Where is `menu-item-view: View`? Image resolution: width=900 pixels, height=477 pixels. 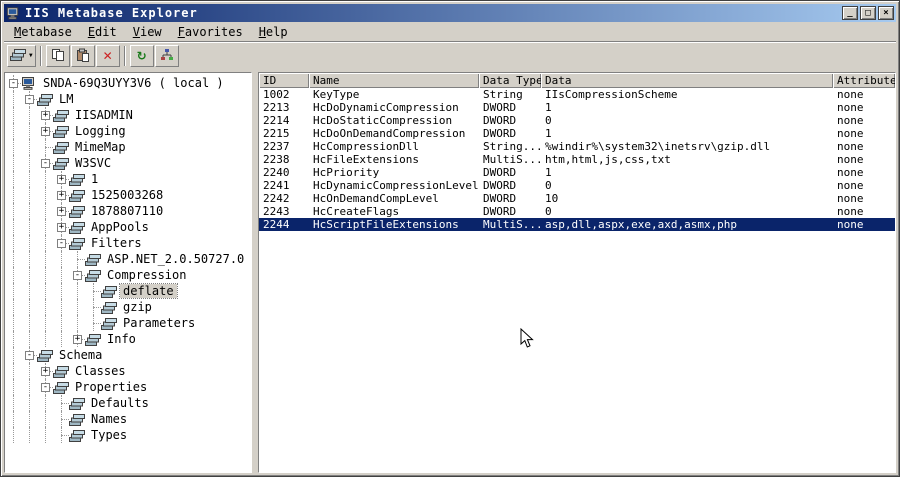
menu-item-view: View is located at coordinates (147, 32).